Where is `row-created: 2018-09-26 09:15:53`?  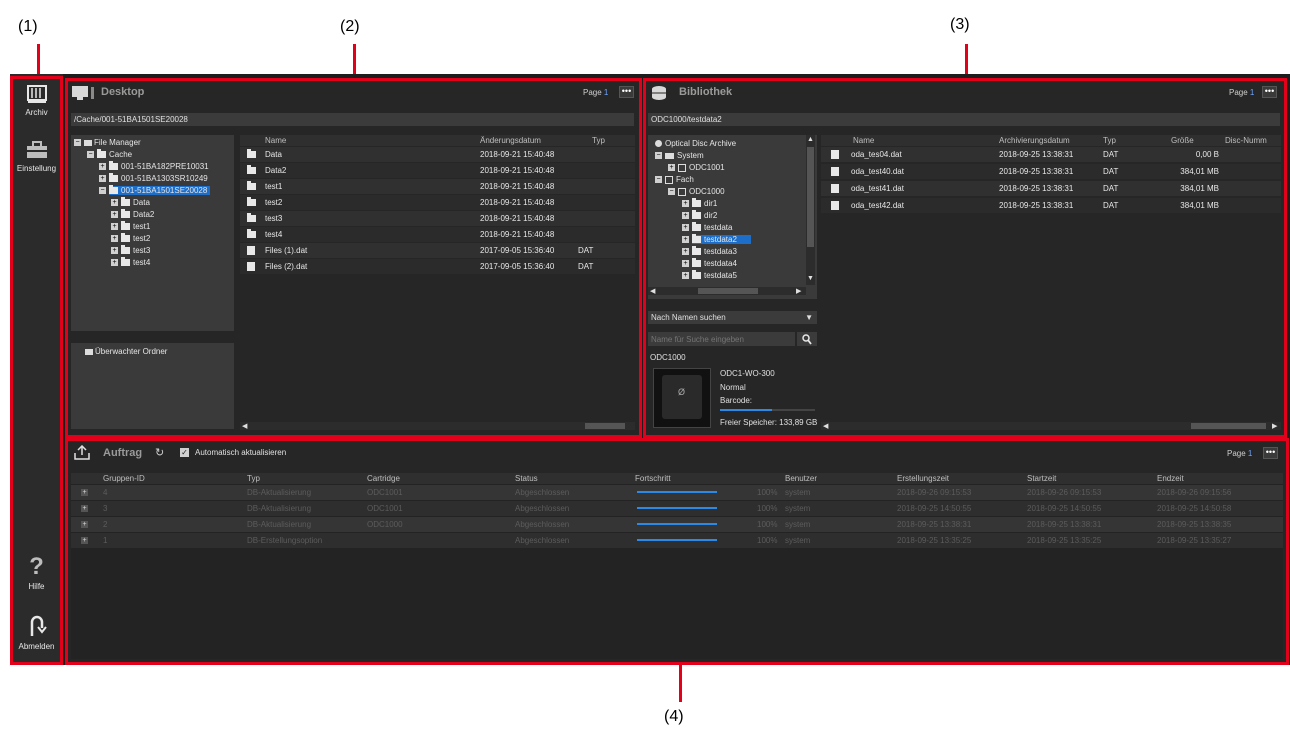
row-created: 2018-09-26 09:15:53 is located at coordinates (934, 492).